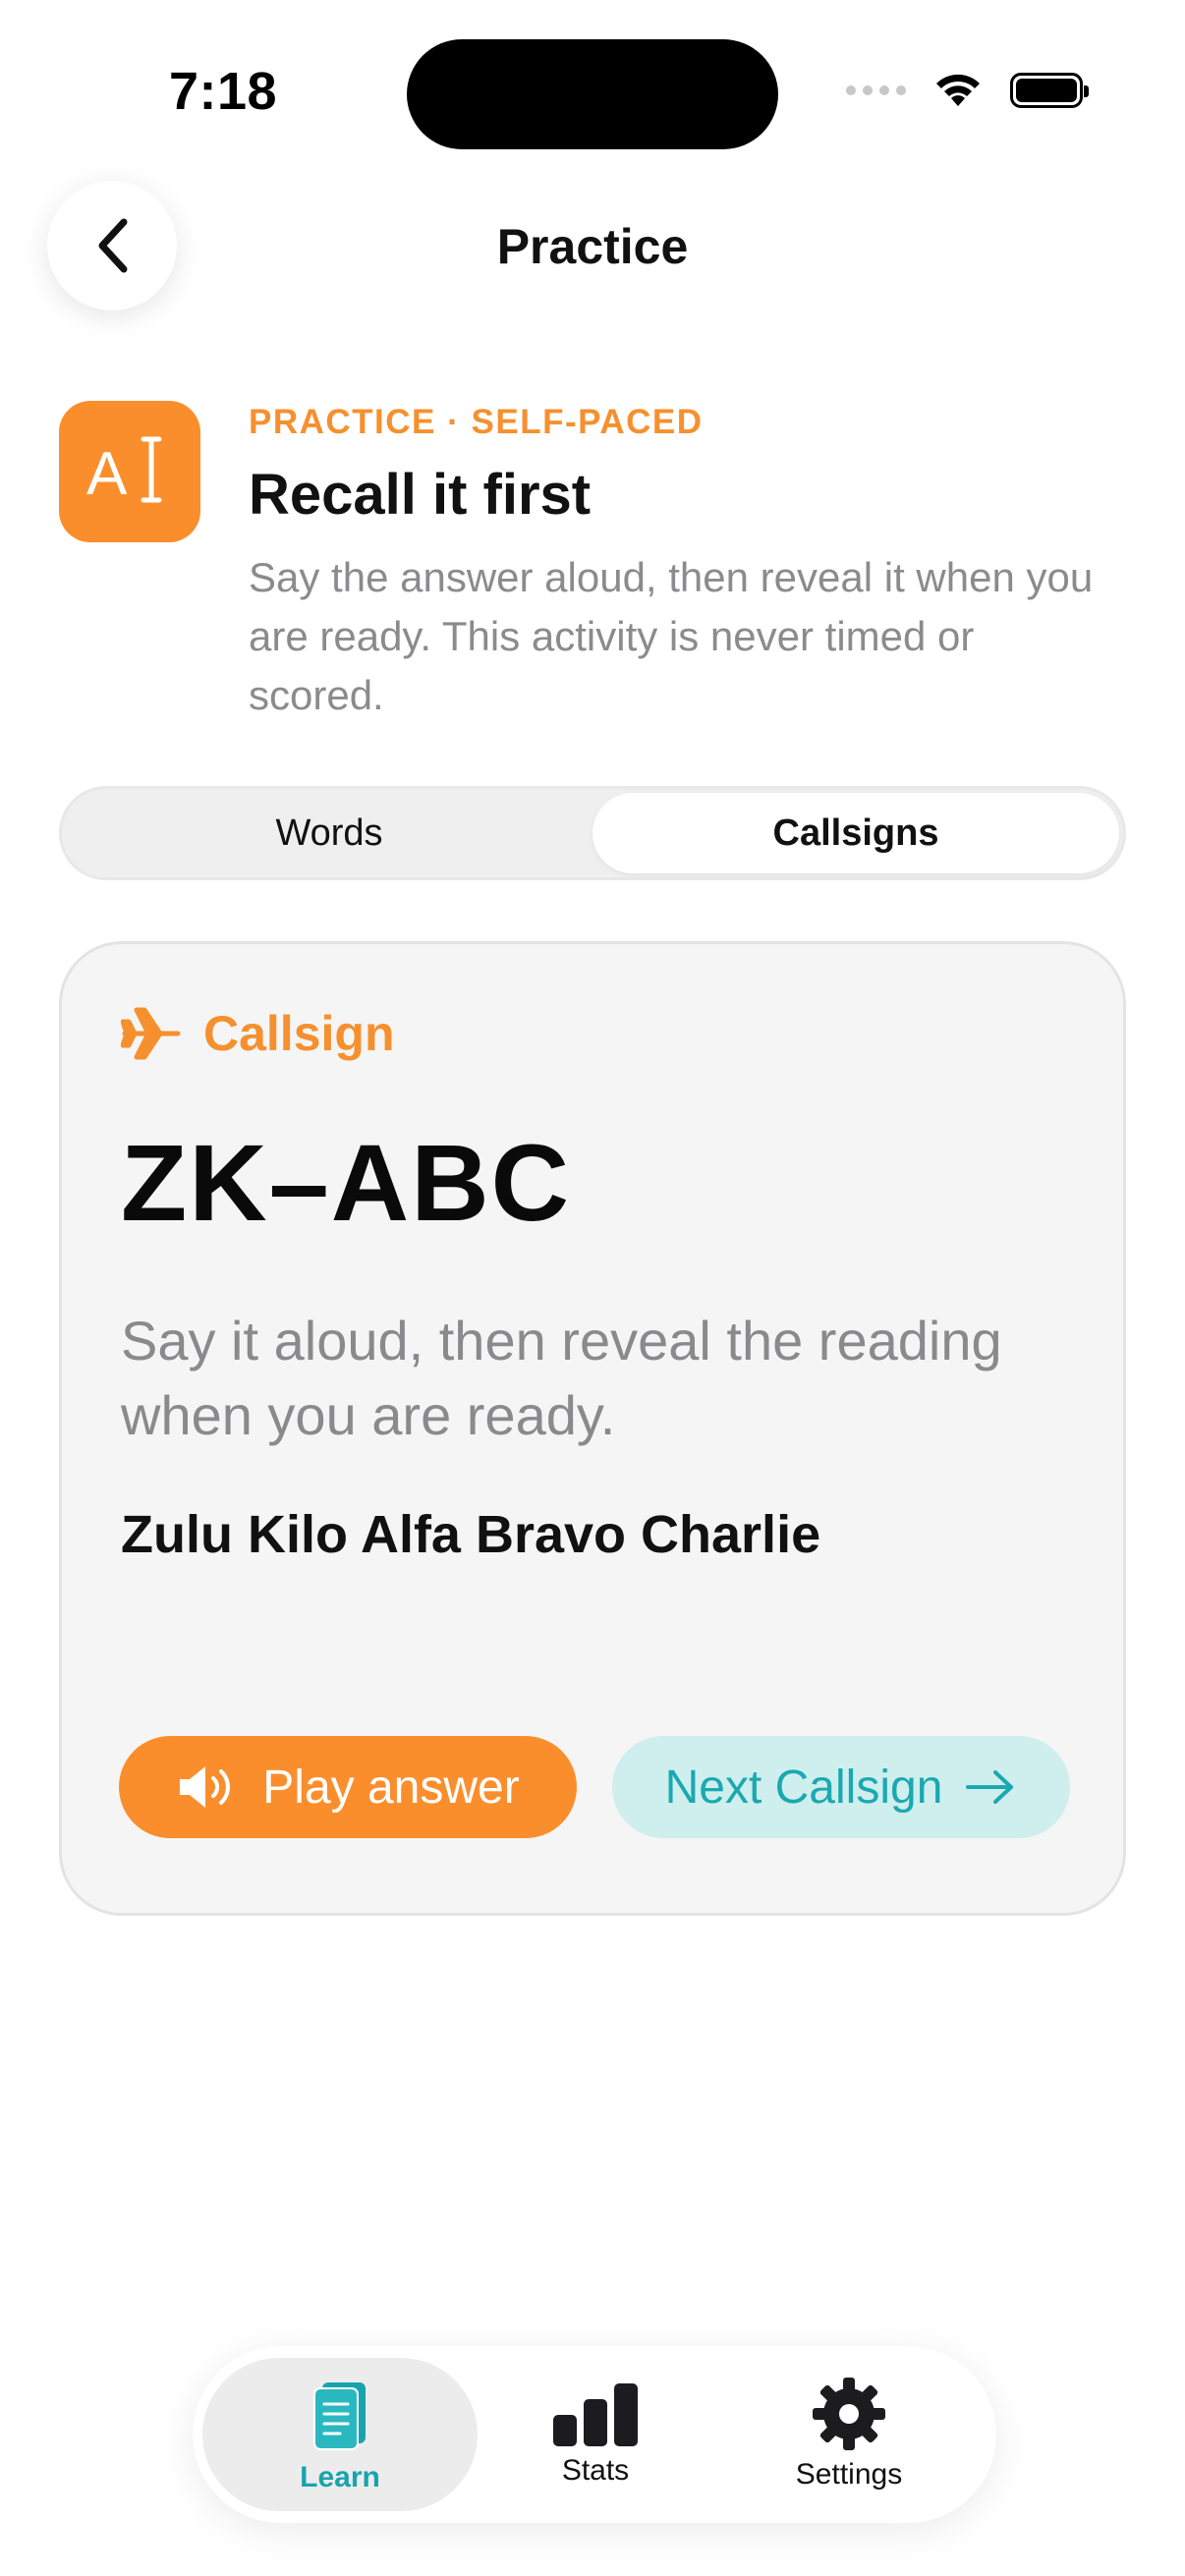 The width and height of the screenshot is (1185, 2576). Describe the element at coordinates (391, 1787) in the screenshot. I see `play-answer-label: Play answer` at that location.